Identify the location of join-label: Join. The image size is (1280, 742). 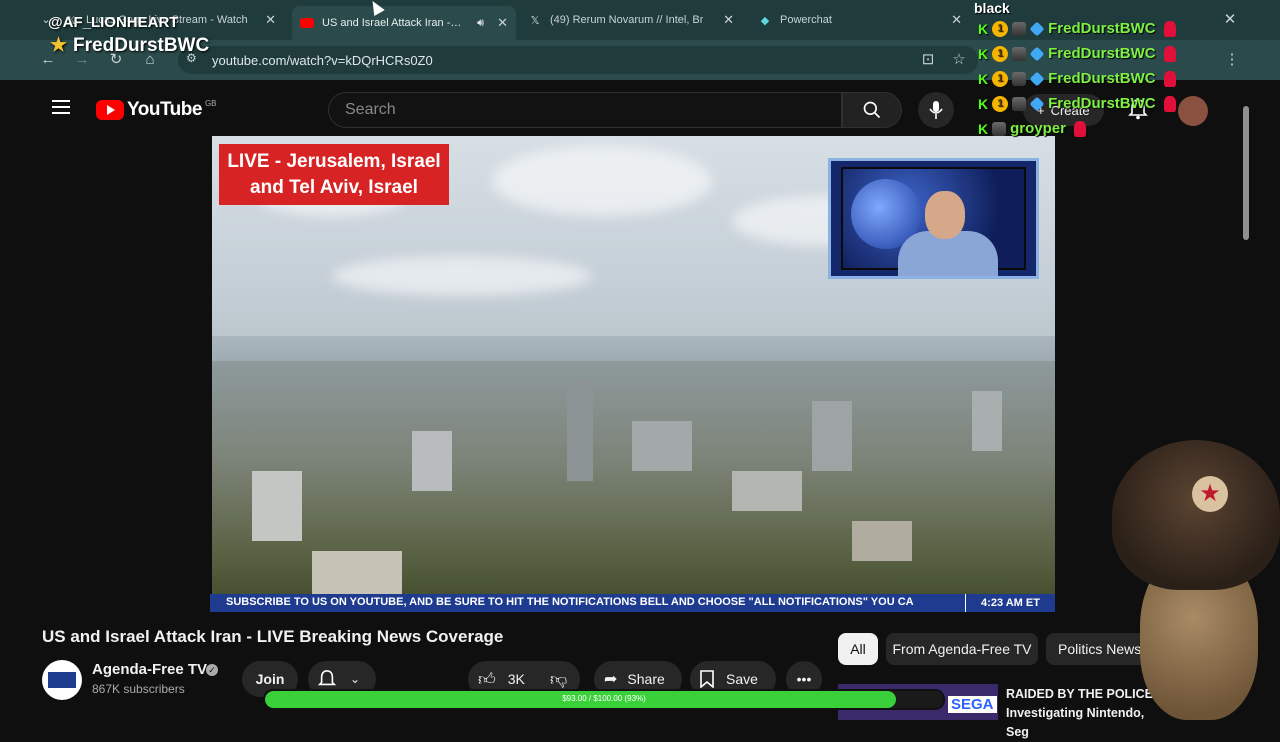
(270, 679).